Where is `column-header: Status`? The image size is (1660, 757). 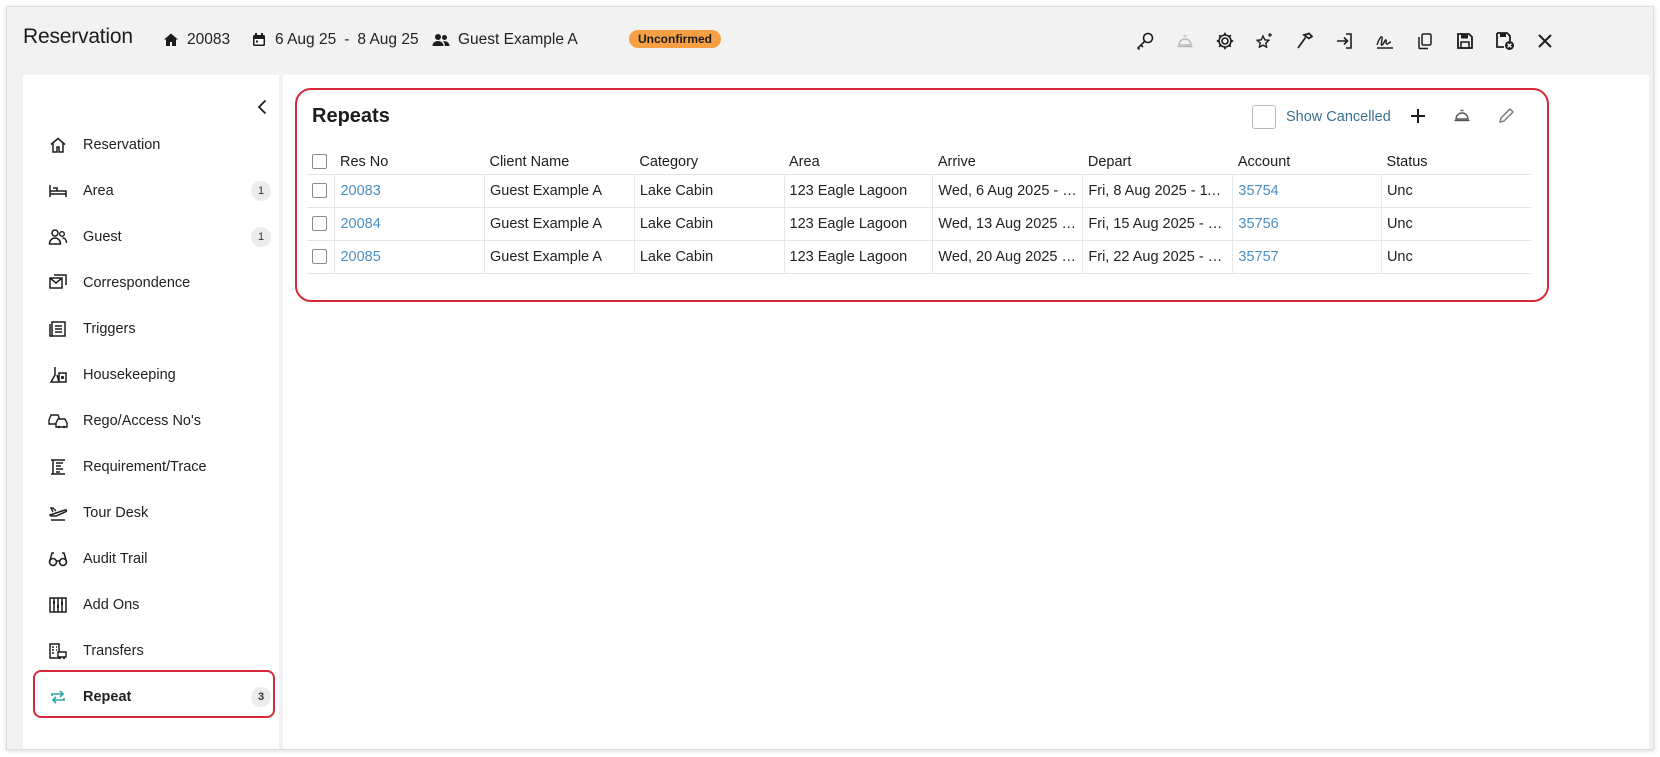 column-header: Status is located at coordinates (1456, 162).